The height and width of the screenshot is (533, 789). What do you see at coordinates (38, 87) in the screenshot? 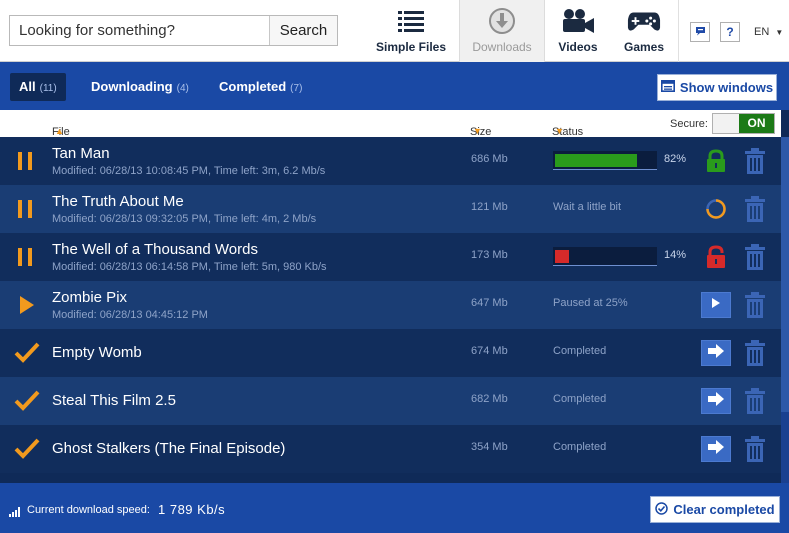
I see `tab-all: All (11)` at bounding box center [38, 87].